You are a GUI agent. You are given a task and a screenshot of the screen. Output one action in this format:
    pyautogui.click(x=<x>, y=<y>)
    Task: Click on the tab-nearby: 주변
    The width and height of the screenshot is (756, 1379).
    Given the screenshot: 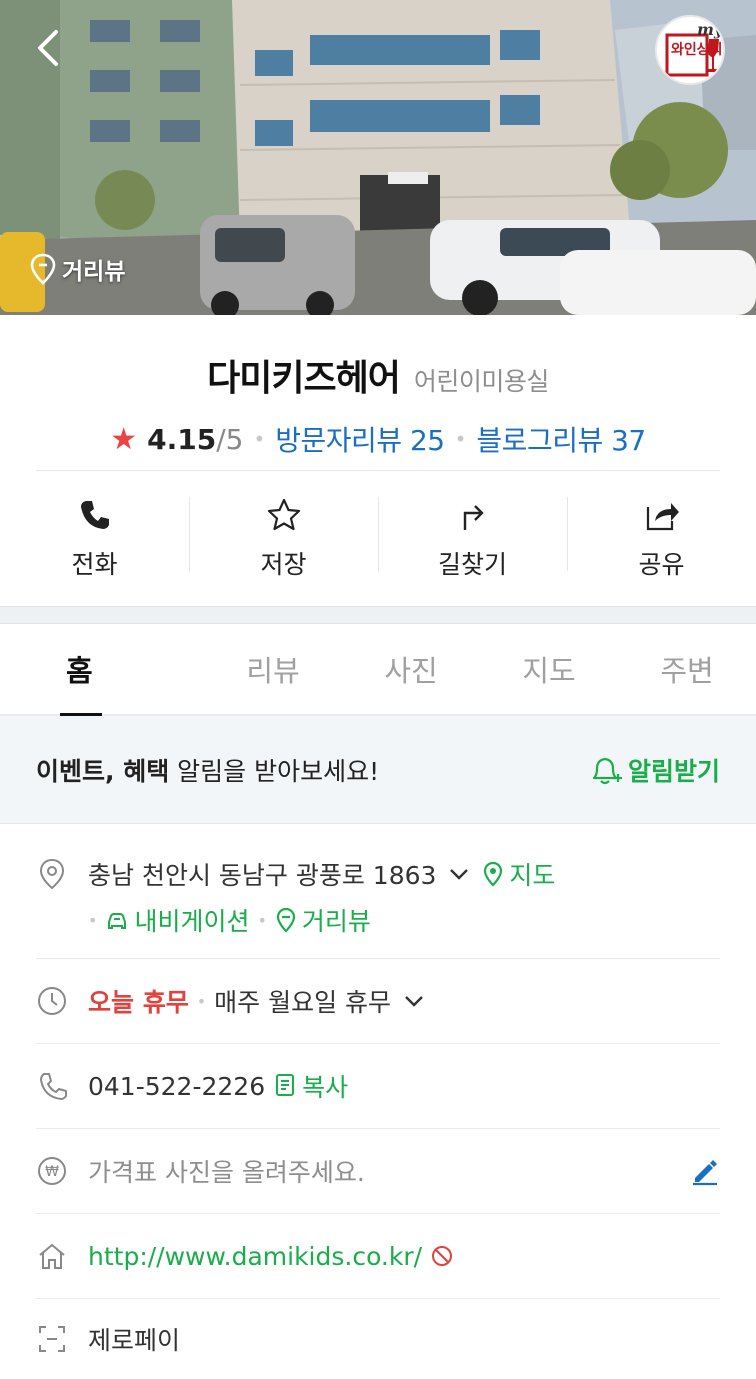 What is the action you would take?
    pyautogui.click(x=687, y=669)
    